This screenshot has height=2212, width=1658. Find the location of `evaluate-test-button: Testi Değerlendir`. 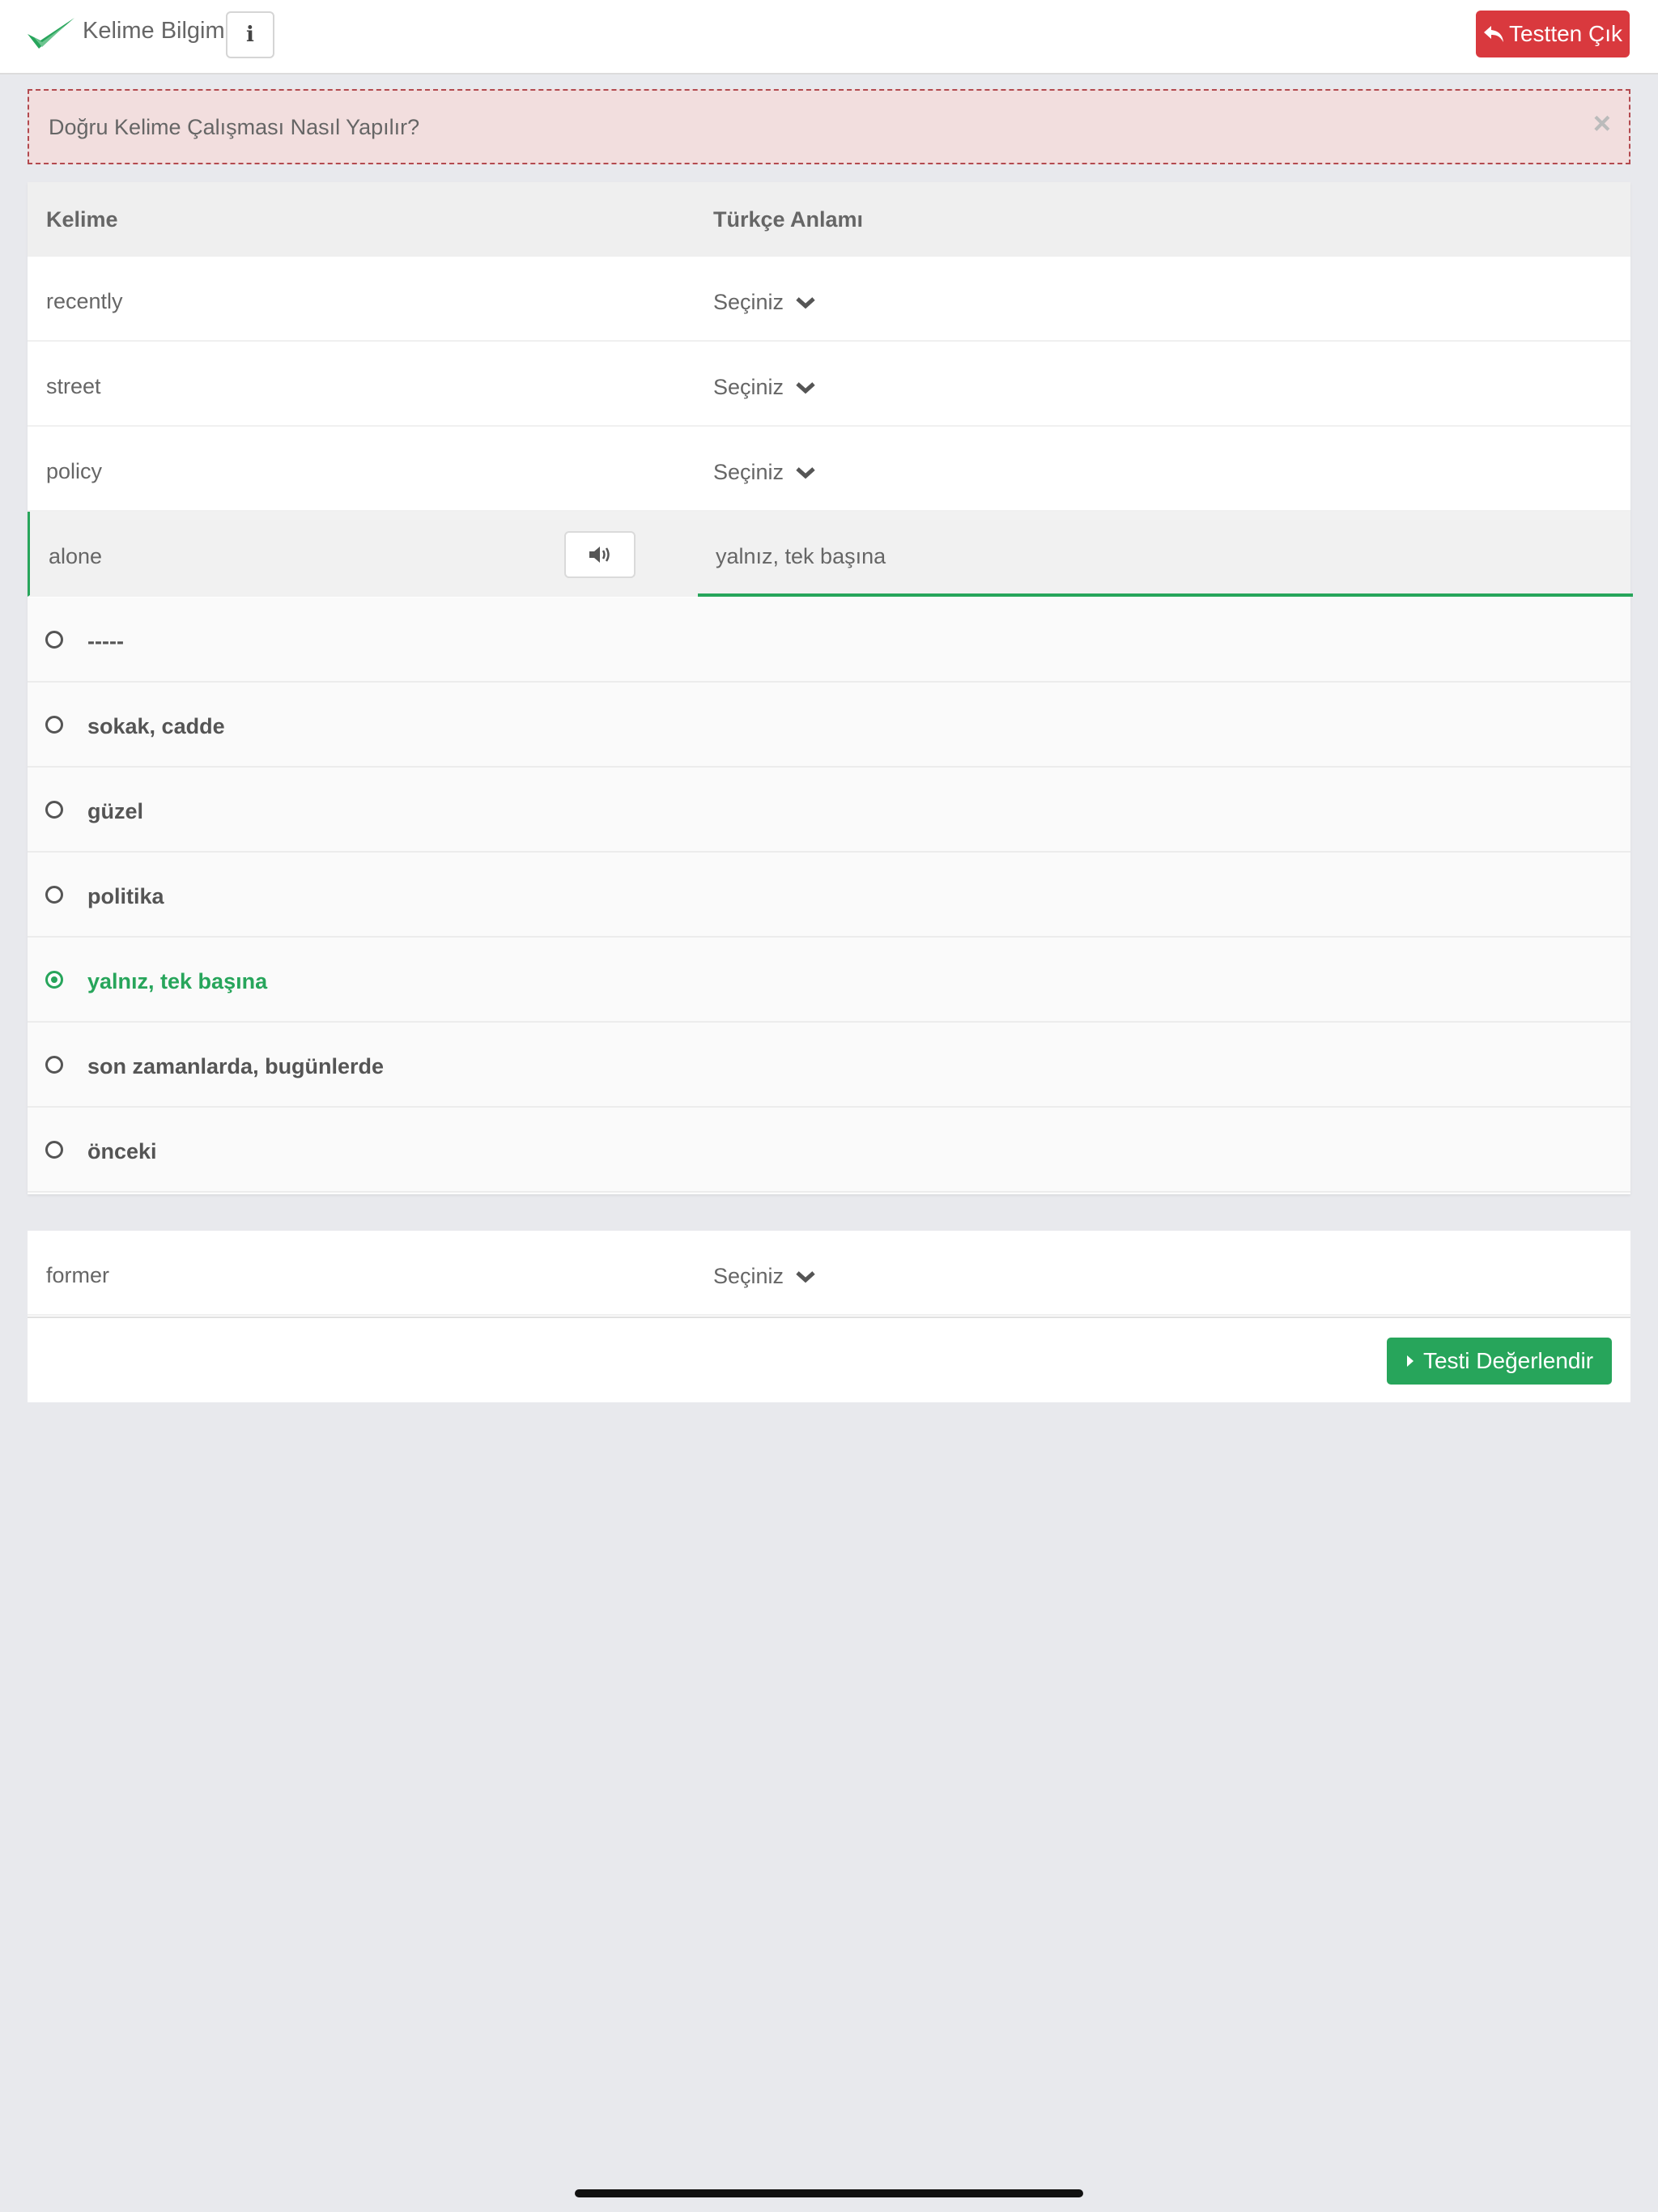

evaluate-test-button: Testi Değerlendir is located at coordinates (1499, 1362).